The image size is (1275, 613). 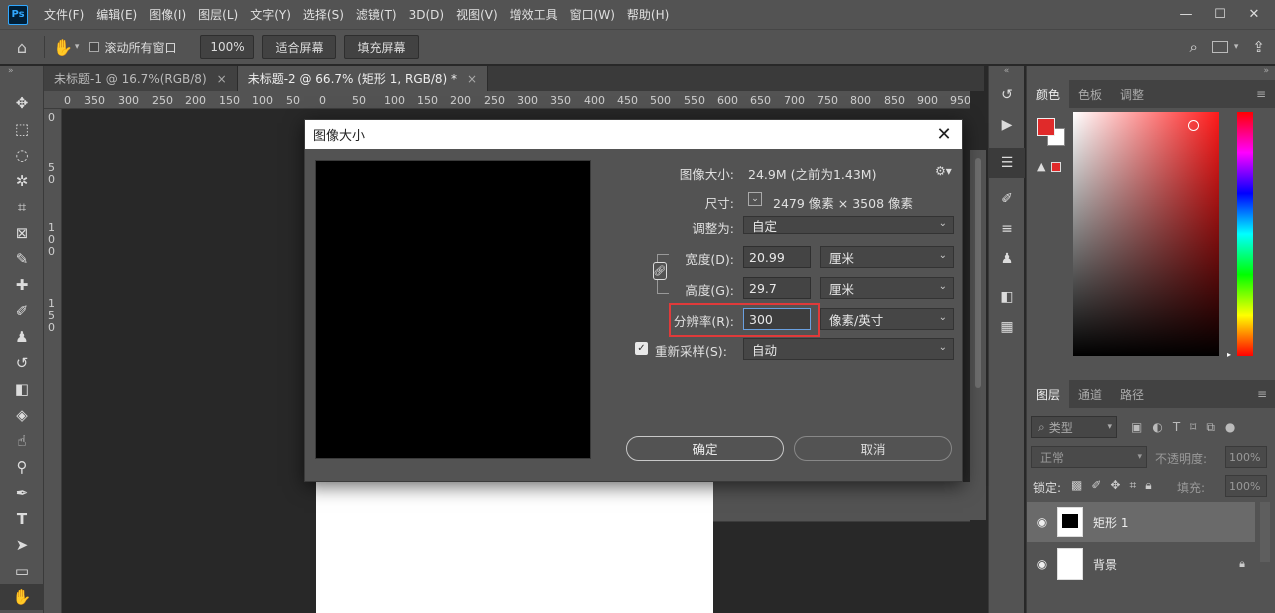 What do you see at coordinates (1007, 297) in the screenshot?
I see `gradients-icon: ◧` at bounding box center [1007, 297].